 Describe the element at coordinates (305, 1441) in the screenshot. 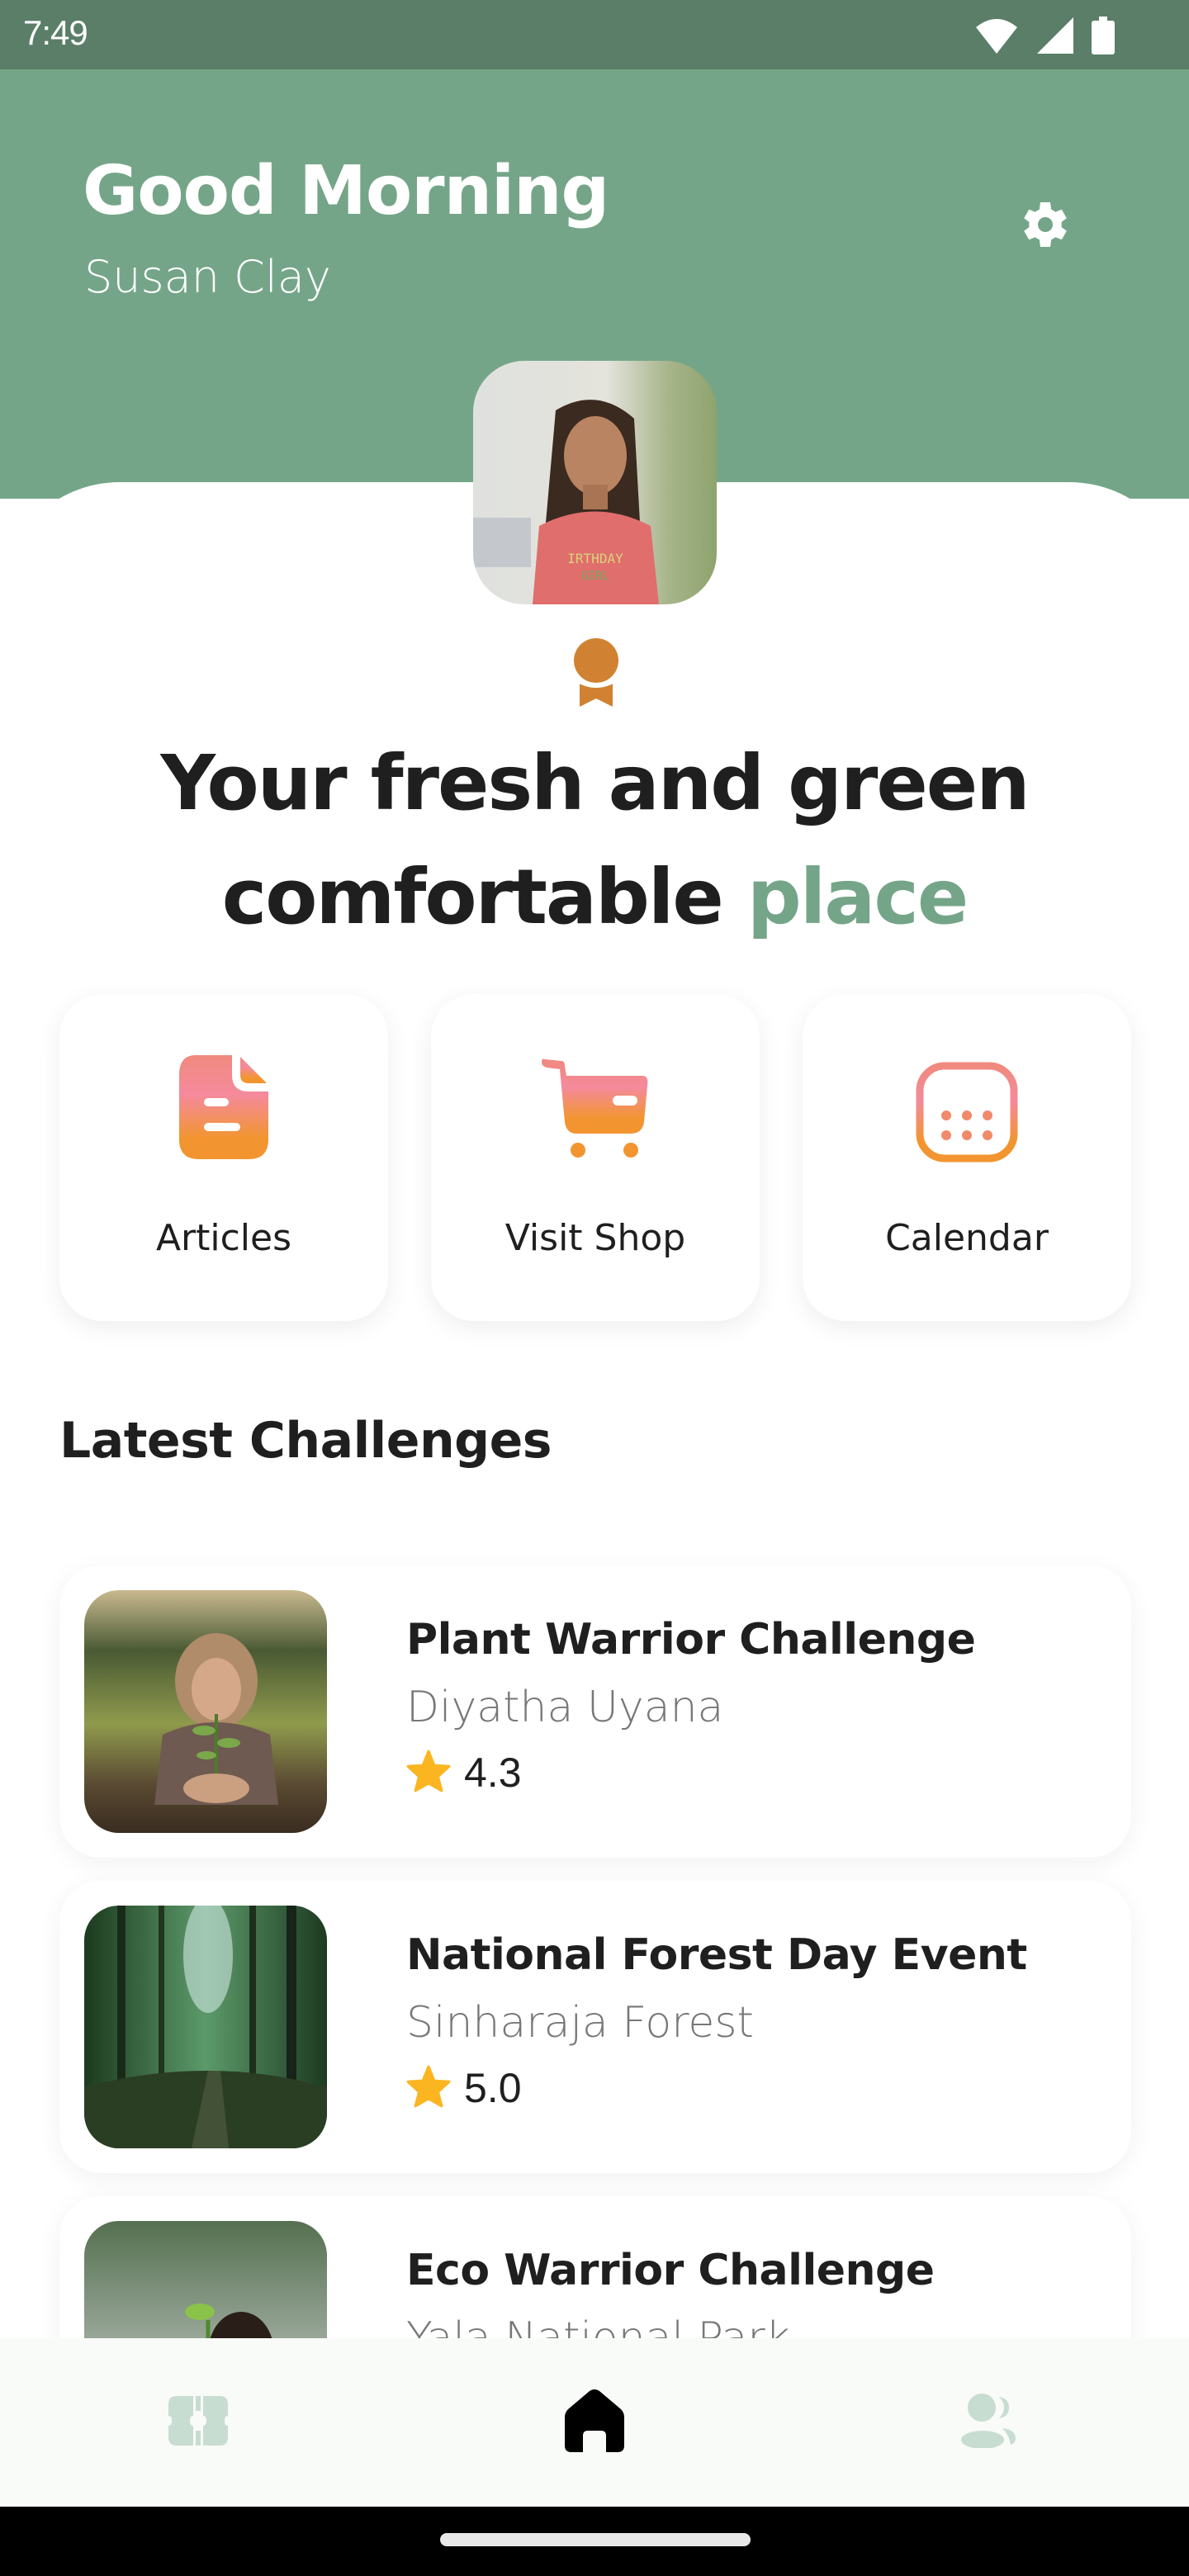

I see `latest-challenges-title: Latest Challenges` at that location.